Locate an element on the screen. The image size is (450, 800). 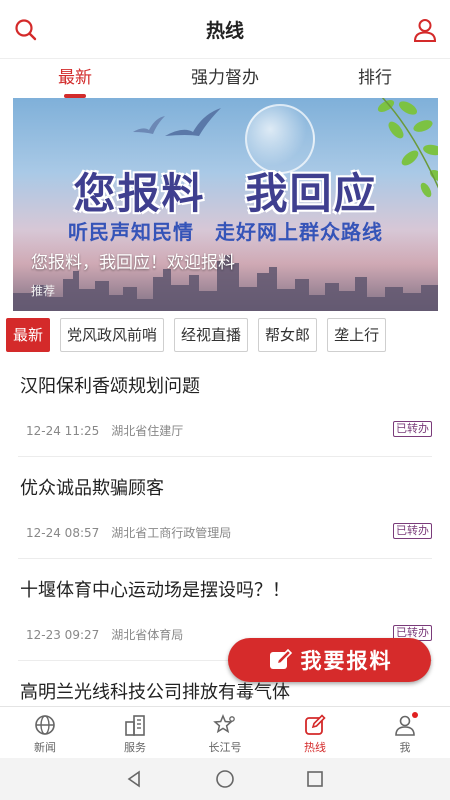
report-button-label: 我要报料 is located at coordinates (346, 661).